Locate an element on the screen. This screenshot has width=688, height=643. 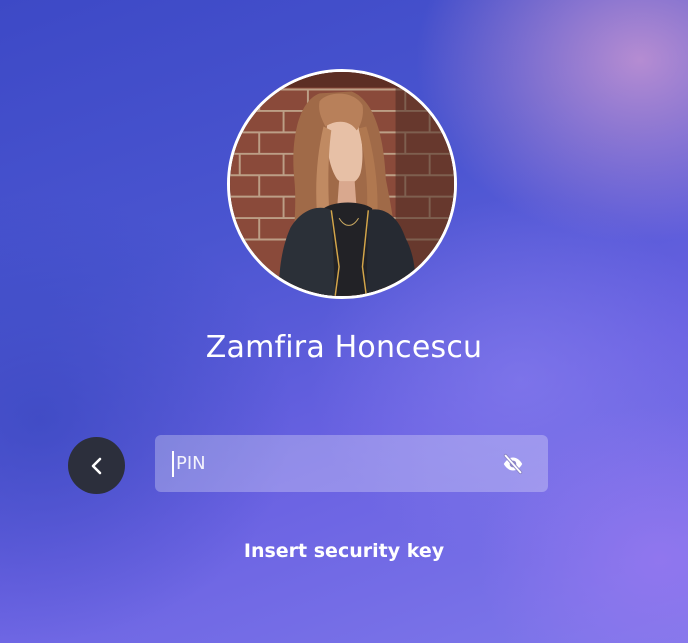
text-caret is located at coordinates (173, 464).